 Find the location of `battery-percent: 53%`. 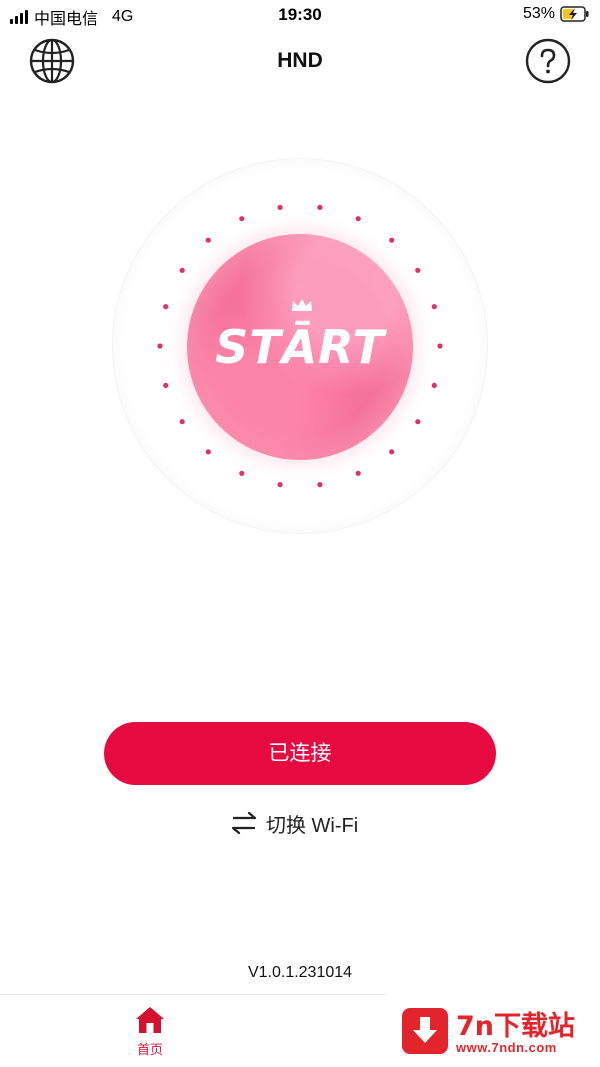

battery-percent: 53% is located at coordinates (538, 13).